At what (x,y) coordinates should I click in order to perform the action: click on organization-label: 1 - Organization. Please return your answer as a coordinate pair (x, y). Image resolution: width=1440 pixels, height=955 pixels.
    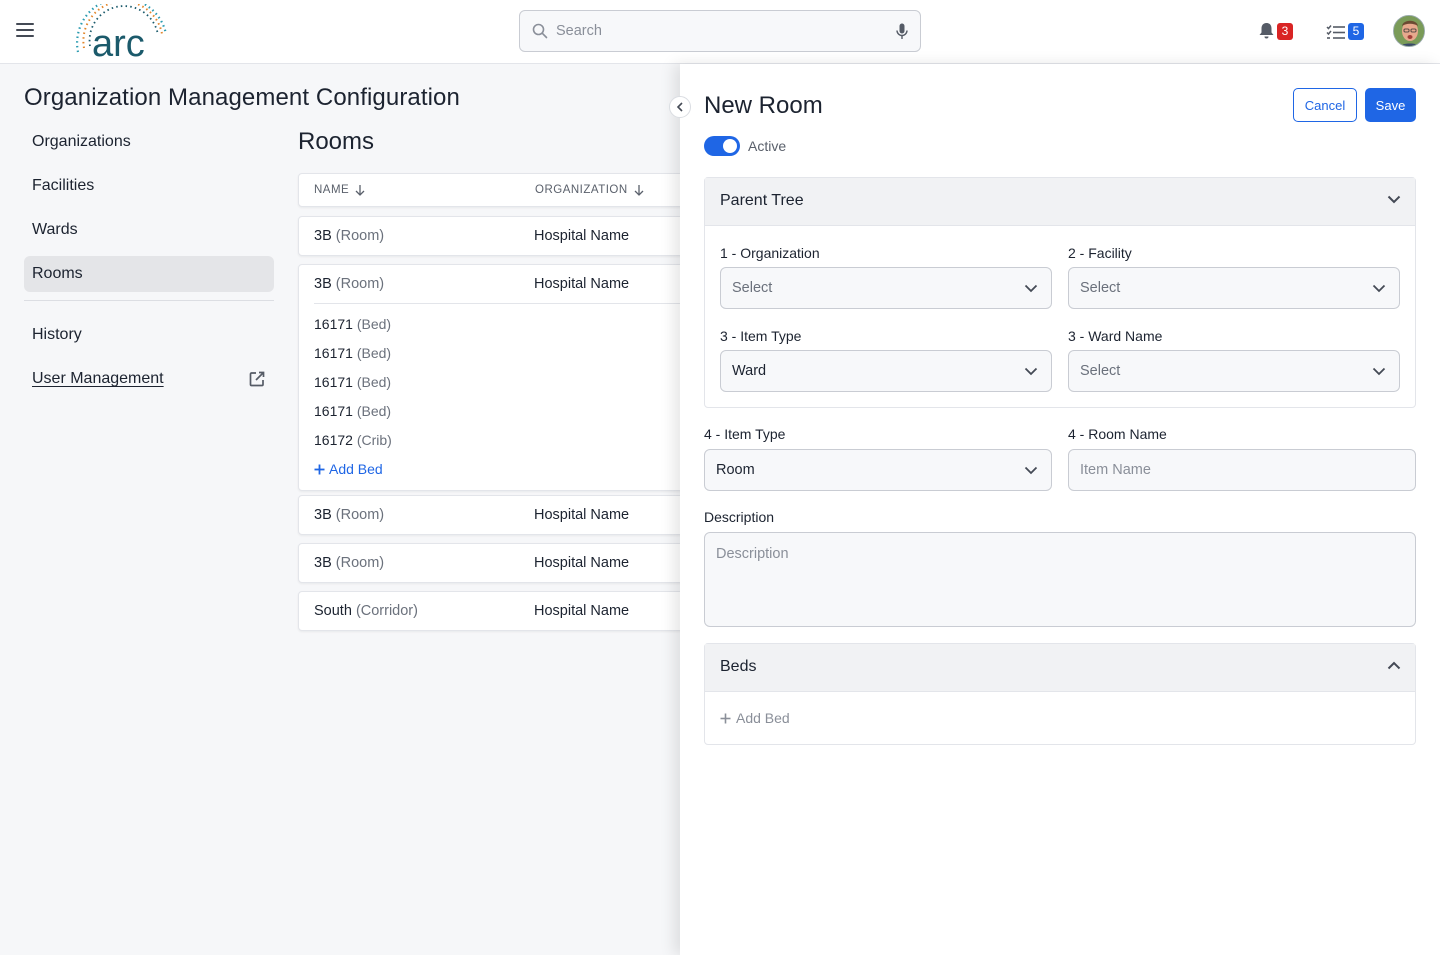
    Looking at the image, I should click on (770, 253).